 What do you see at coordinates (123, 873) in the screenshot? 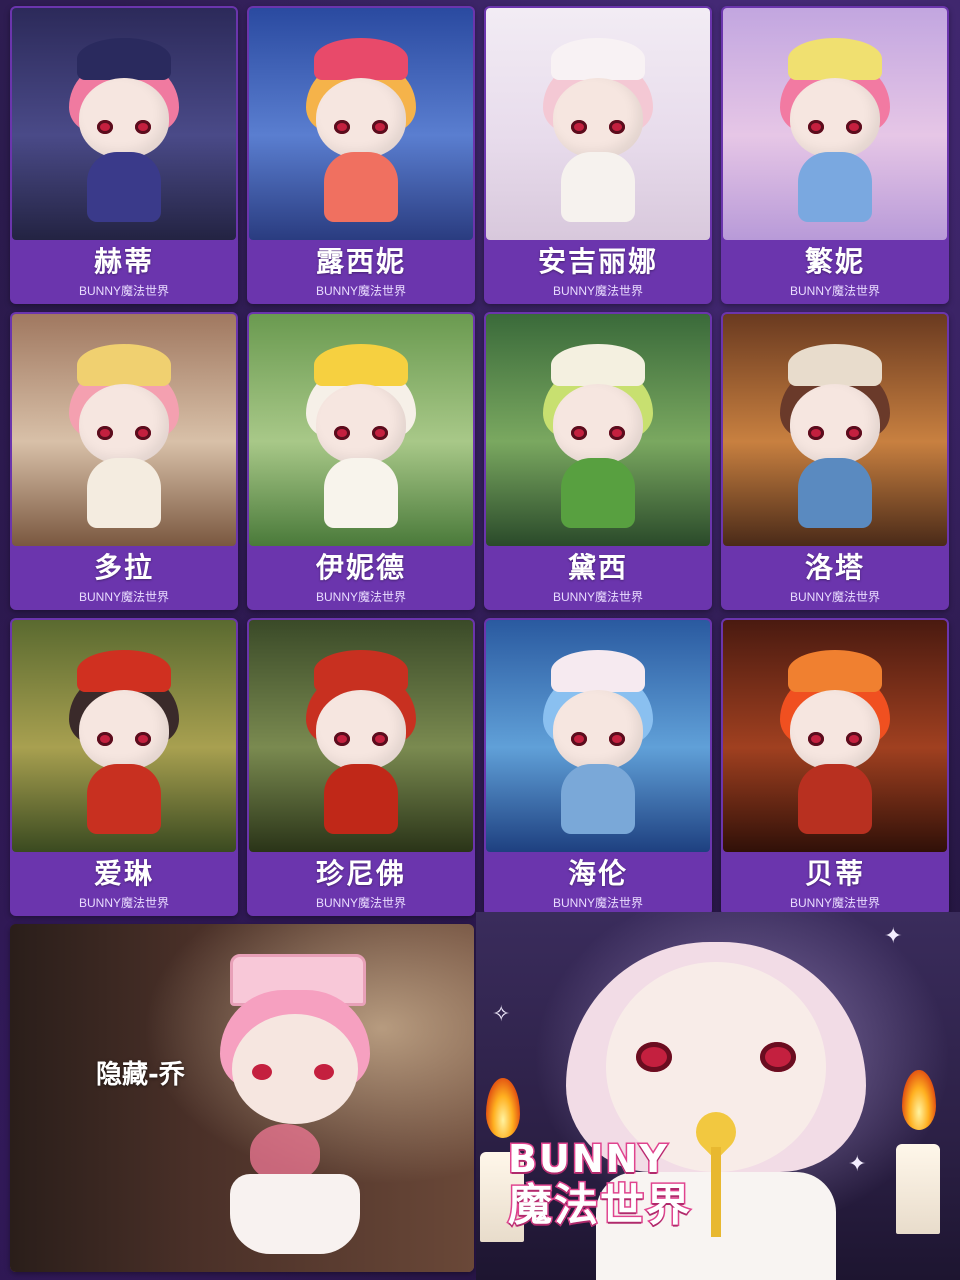
I see `figure-name: 爱琳` at bounding box center [123, 873].